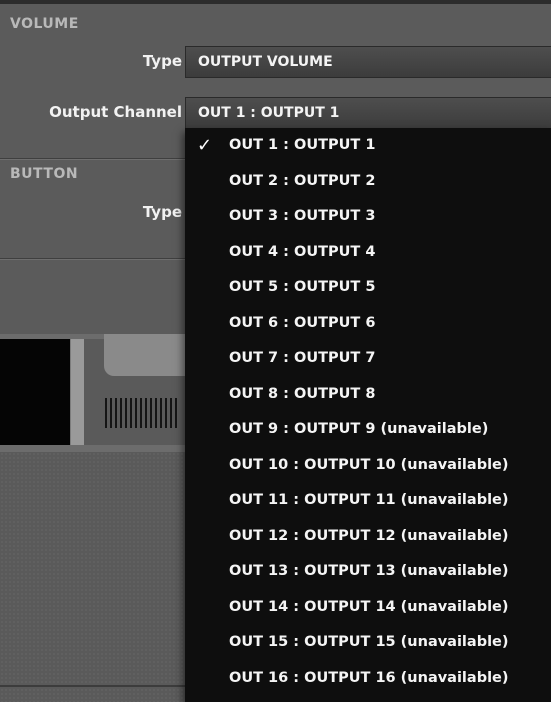 The image size is (551, 702). Describe the element at coordinates (302, 287) in the screenshot. I see `dropdown-item-label: OUT 5 : OUTPUT 5` at that location.